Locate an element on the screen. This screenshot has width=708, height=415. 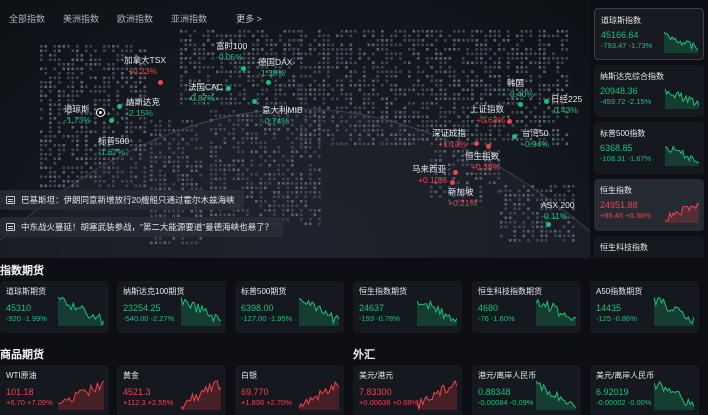
futures-card: A50指数期货 14435 -125 -0.86% is located at coordinates (644, 307).